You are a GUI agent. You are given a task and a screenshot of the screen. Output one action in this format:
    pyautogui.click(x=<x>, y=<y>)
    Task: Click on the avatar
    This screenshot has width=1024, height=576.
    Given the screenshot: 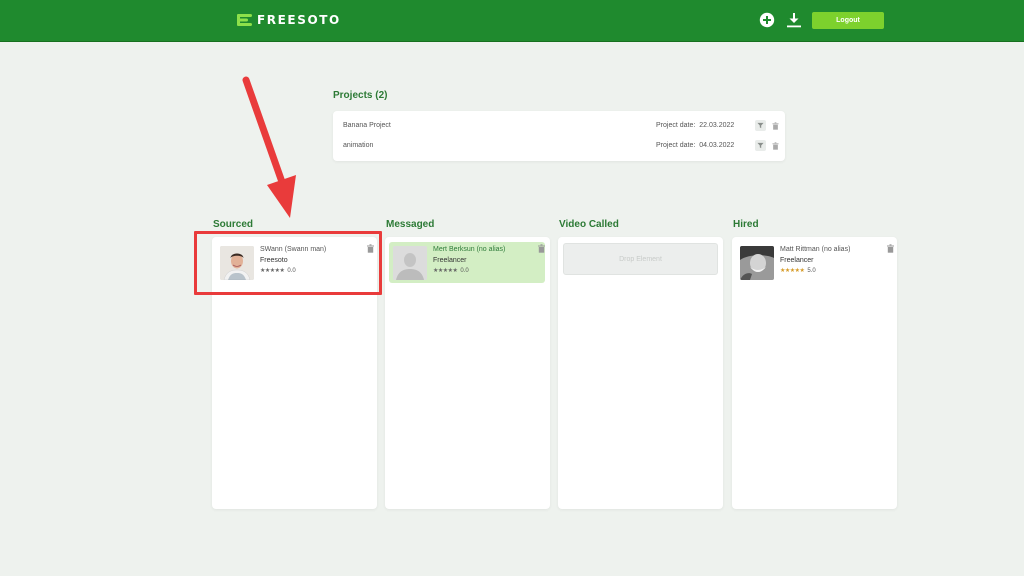 What is the action you would take?
    pyautogui.click(x=757, y=263)
    